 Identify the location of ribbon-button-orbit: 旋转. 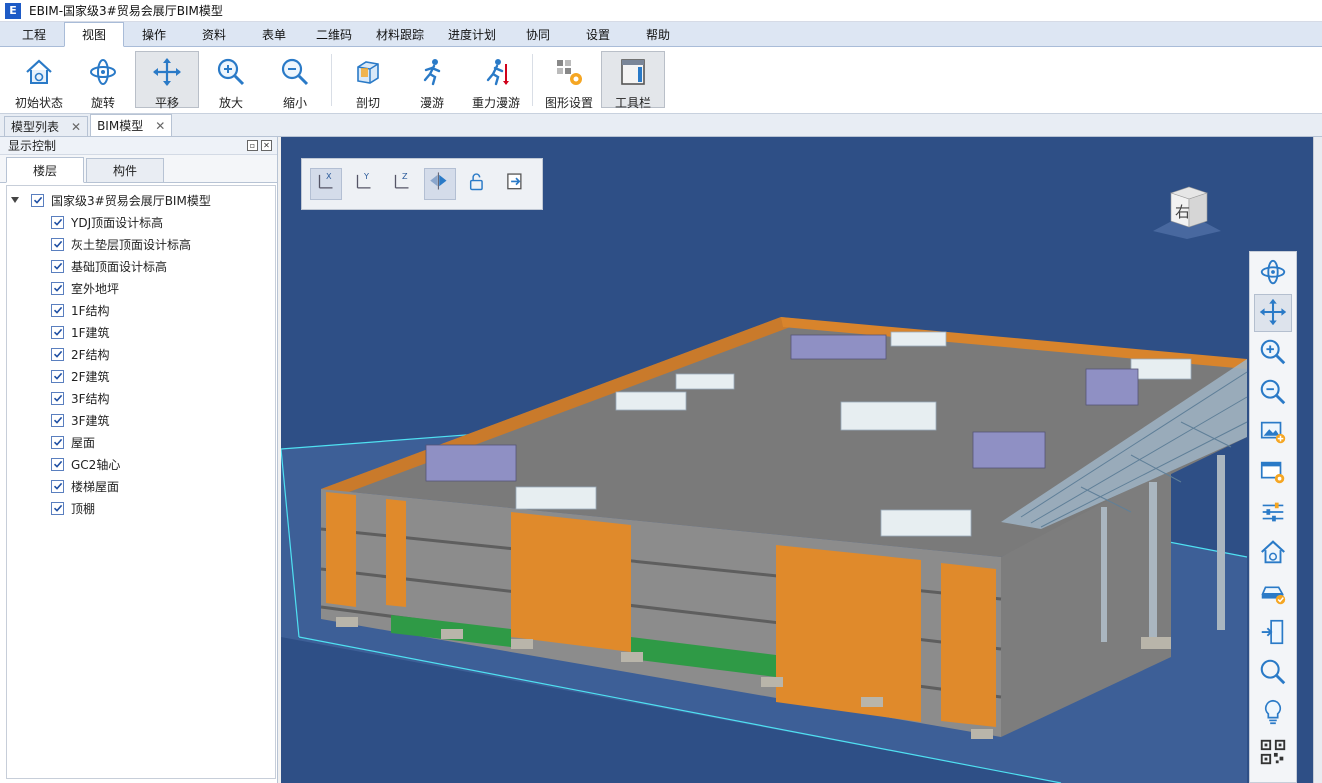
(103, 80).